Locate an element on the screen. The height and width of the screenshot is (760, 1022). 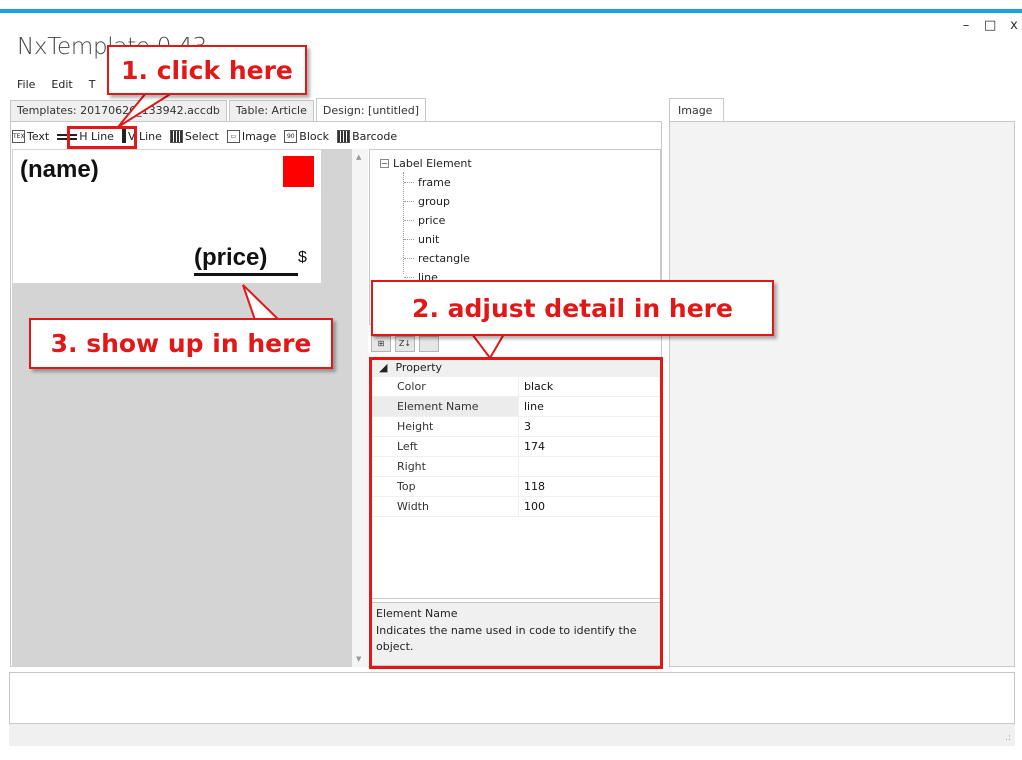
callout-step-2: 2. adjust detail in here is located at coordinates (572, 308).